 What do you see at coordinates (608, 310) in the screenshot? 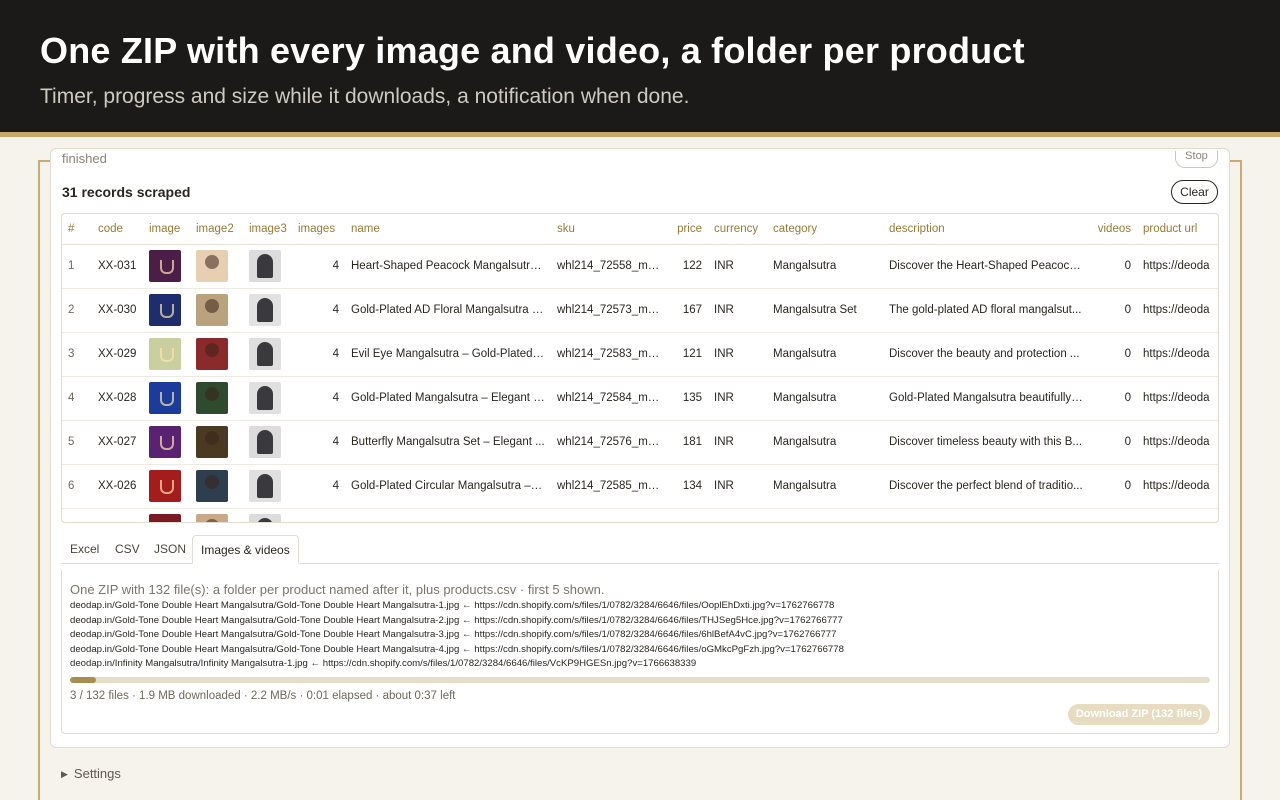
I see `cell-sku: whl214_72573_ms115` at bounding box center [608, 310].